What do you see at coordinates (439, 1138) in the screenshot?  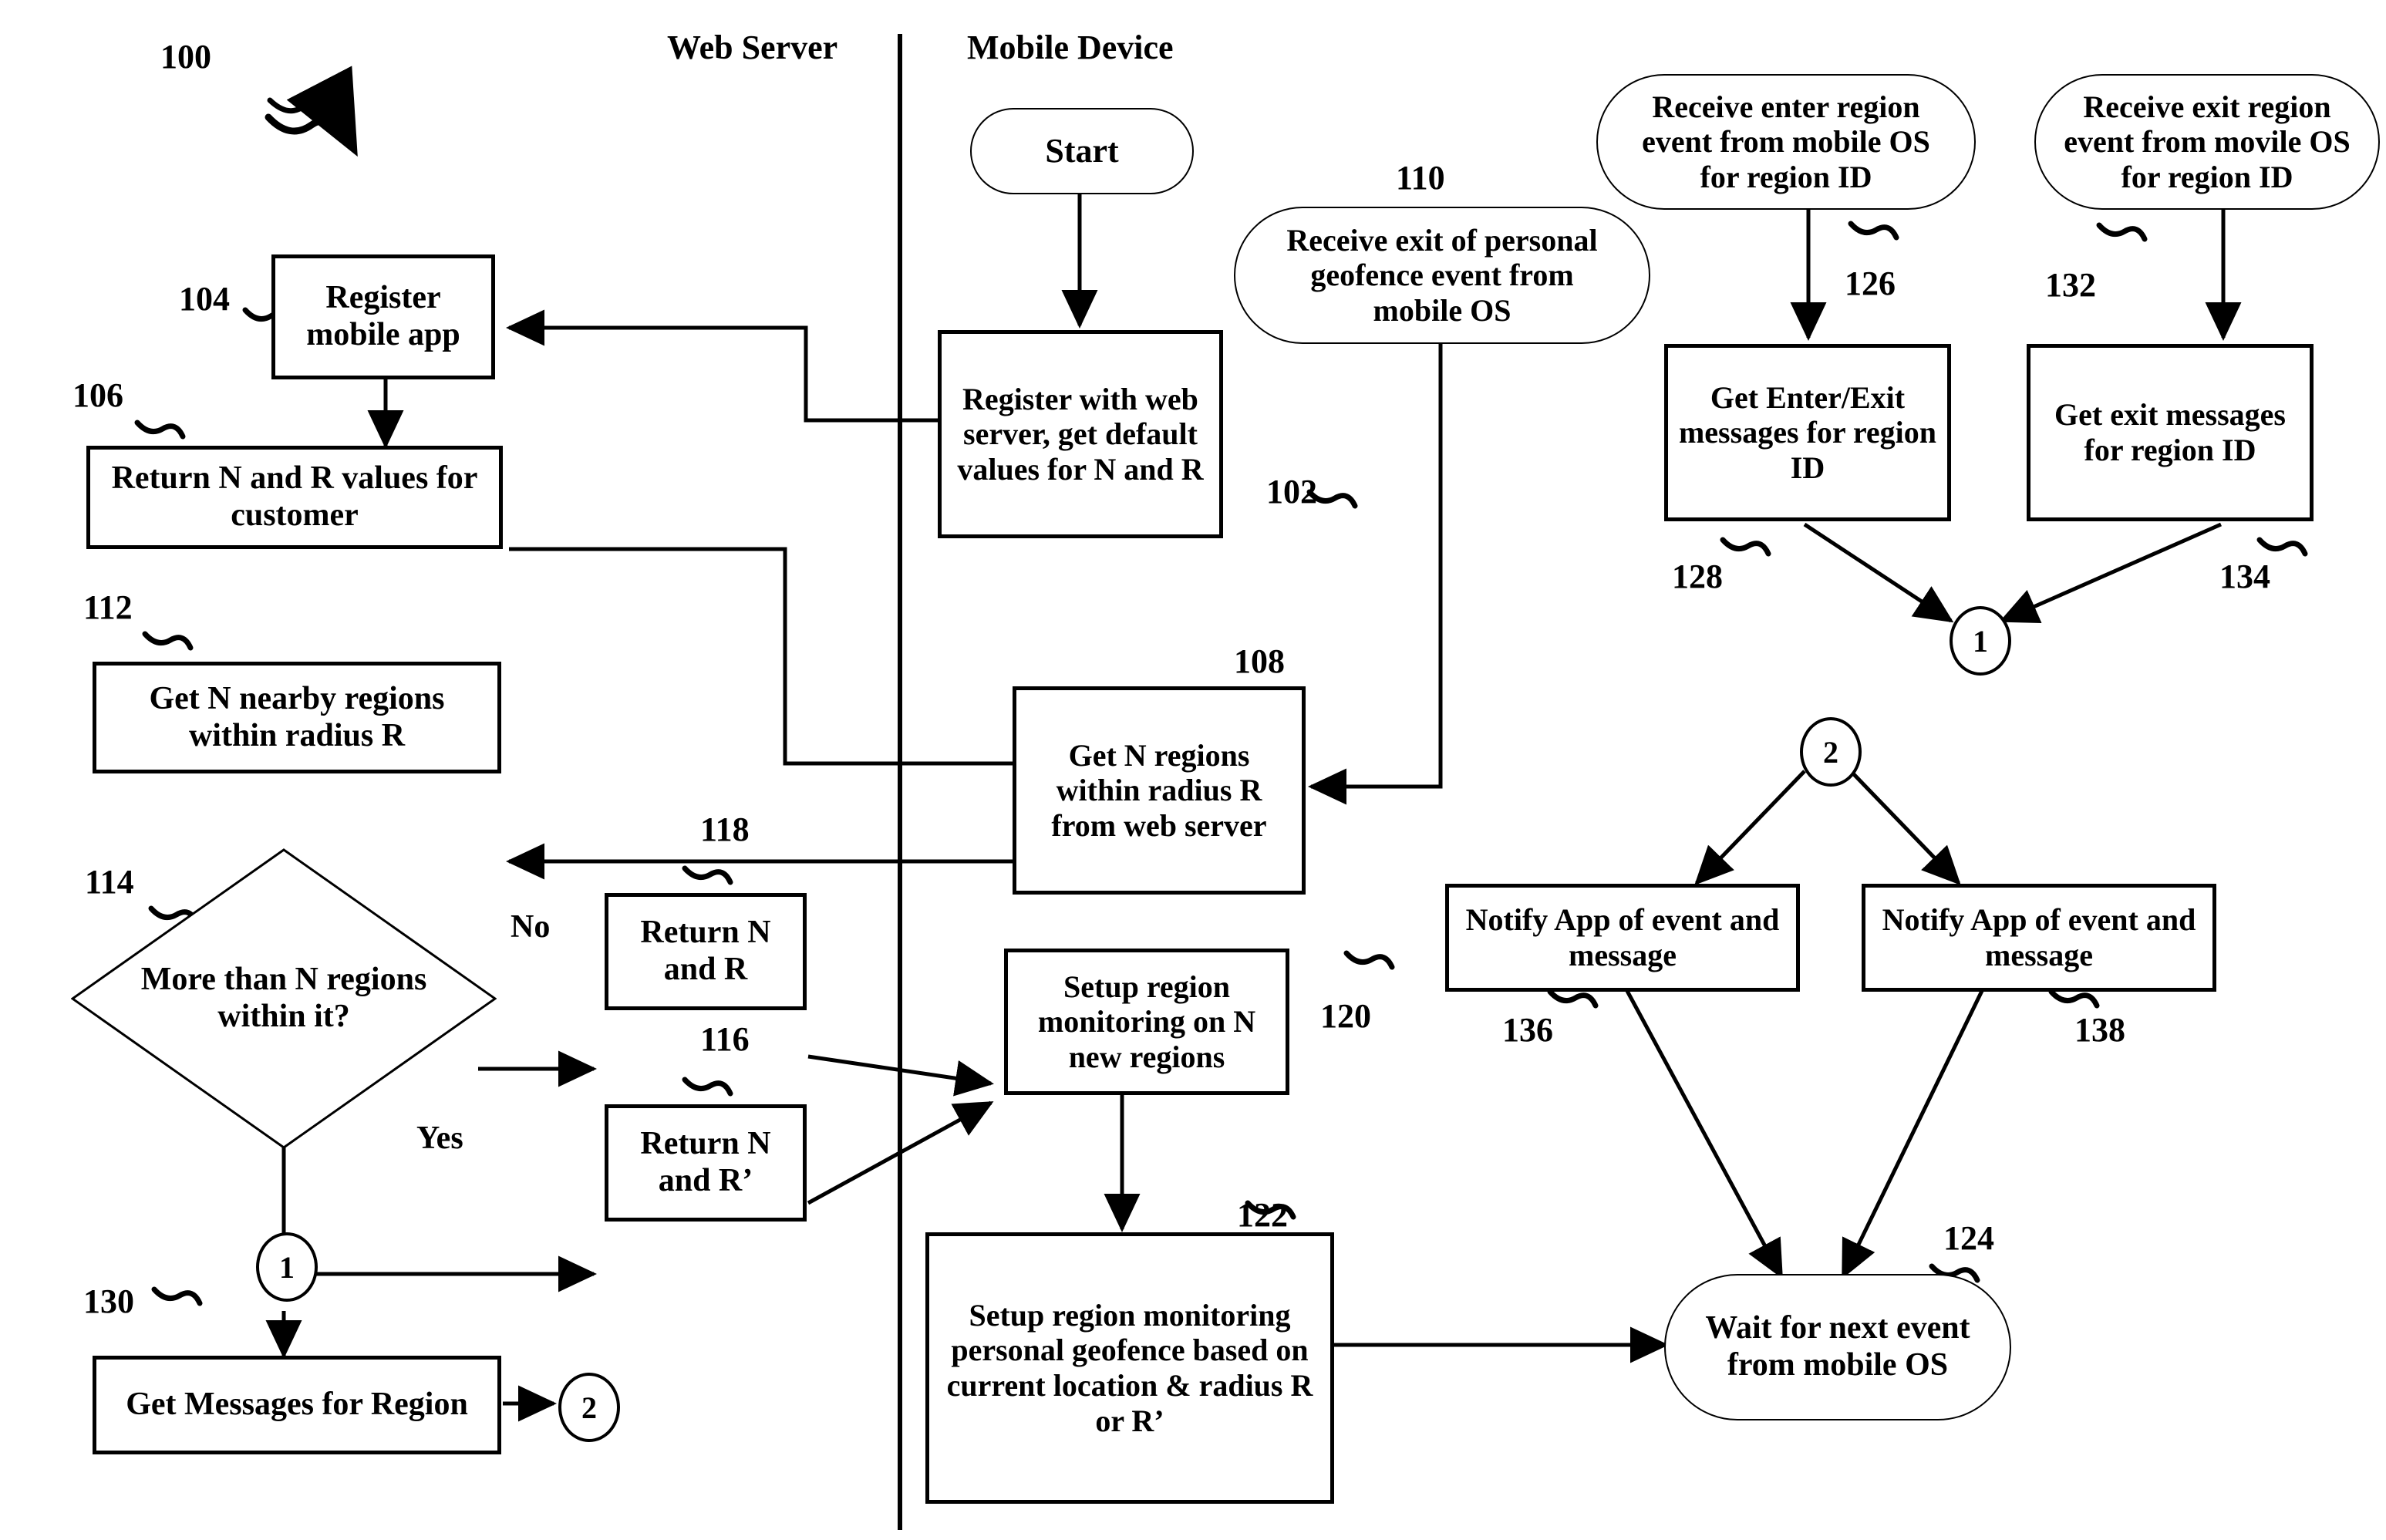 I see `edge-label-yes: Yes` at bounding box center [439, 1138].